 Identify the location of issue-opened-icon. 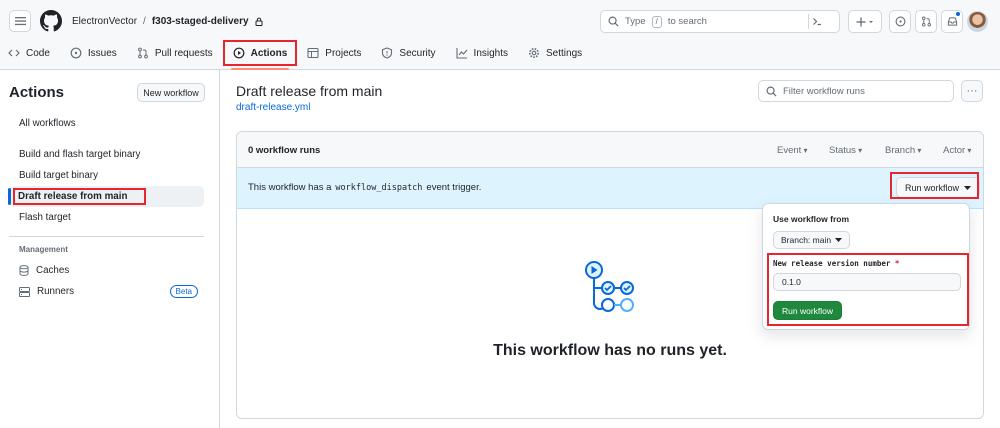
(900, 21).